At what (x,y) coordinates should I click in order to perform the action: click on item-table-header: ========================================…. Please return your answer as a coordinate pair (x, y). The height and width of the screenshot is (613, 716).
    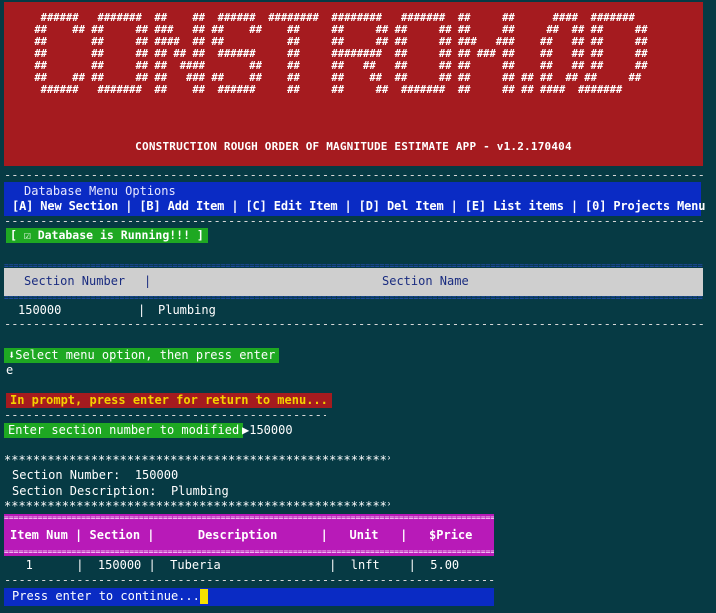
    Looking at the image, I should click on (249, 535).